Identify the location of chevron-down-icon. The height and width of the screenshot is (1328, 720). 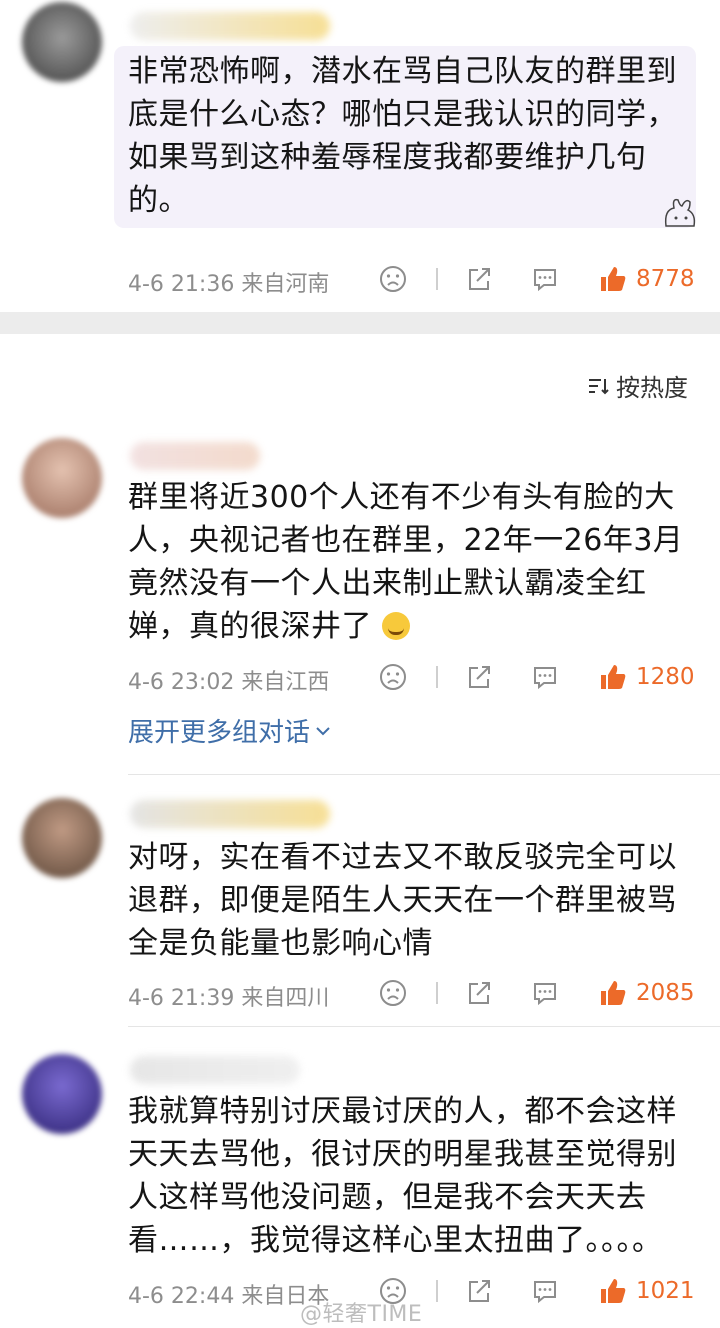
(323, 730).